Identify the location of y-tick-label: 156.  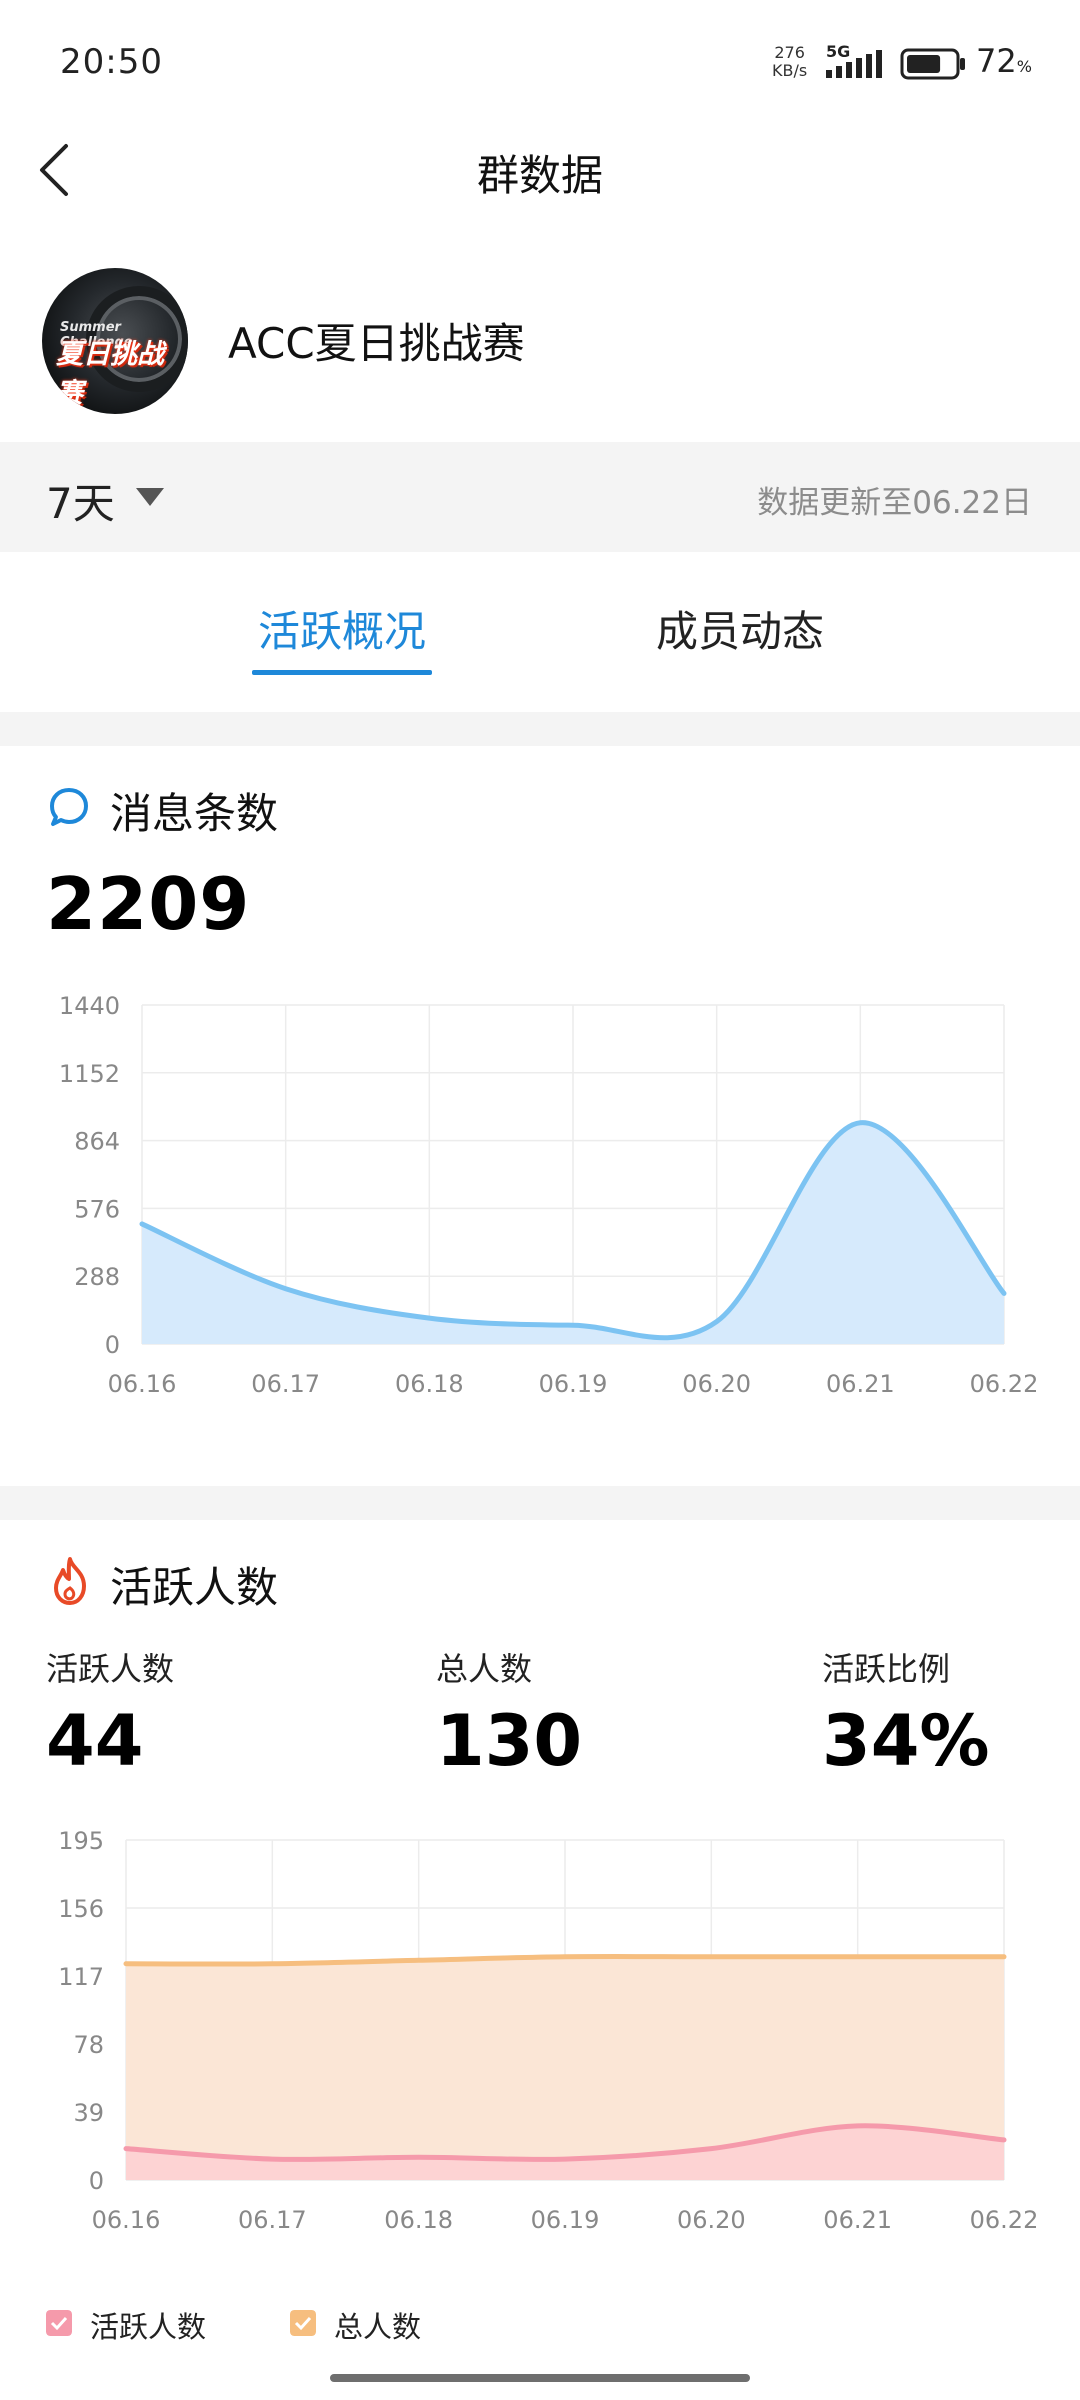
(81, 1909).